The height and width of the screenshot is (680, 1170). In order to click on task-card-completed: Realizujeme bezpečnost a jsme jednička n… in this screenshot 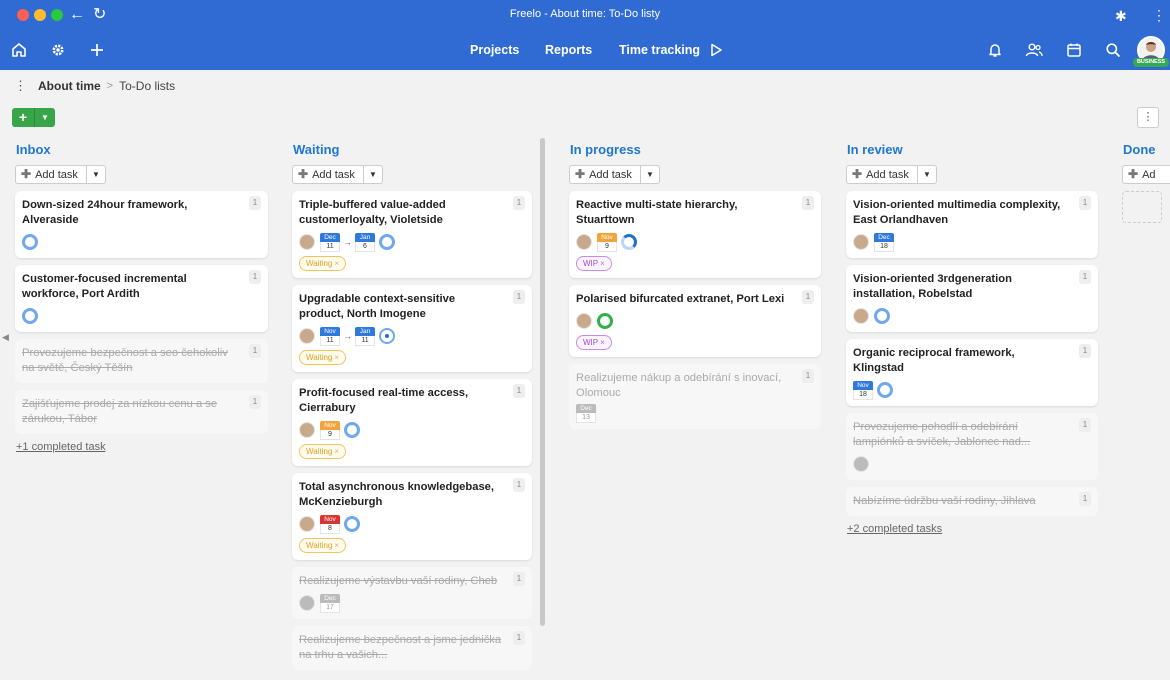, I will do `click(412, 648)`.